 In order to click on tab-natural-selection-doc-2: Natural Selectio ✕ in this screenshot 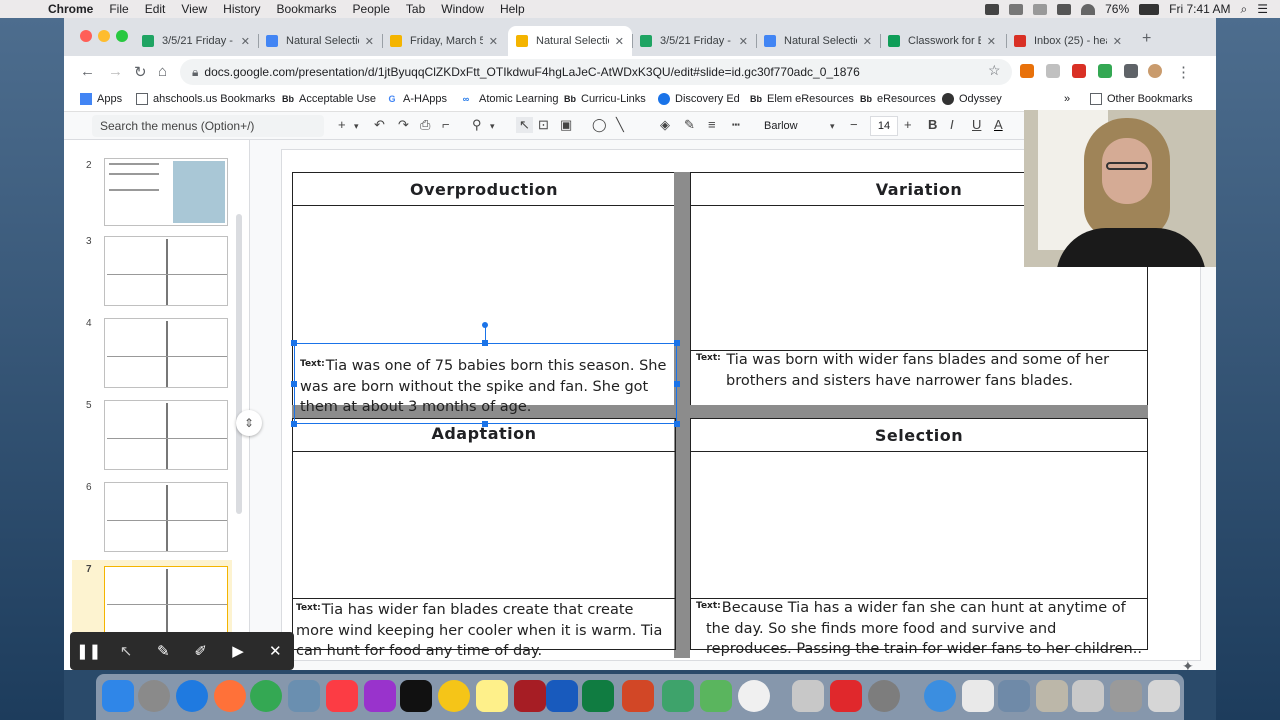, I will do `click(818, 41)`.